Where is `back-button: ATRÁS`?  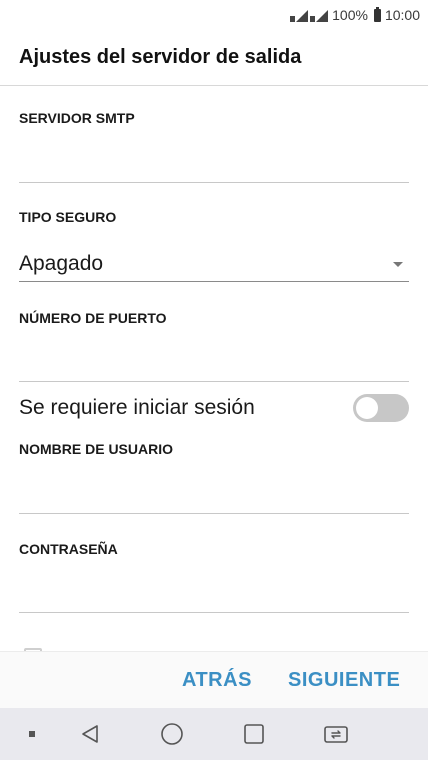 back-button: ATRÁS is located at coordinates (217, 680).